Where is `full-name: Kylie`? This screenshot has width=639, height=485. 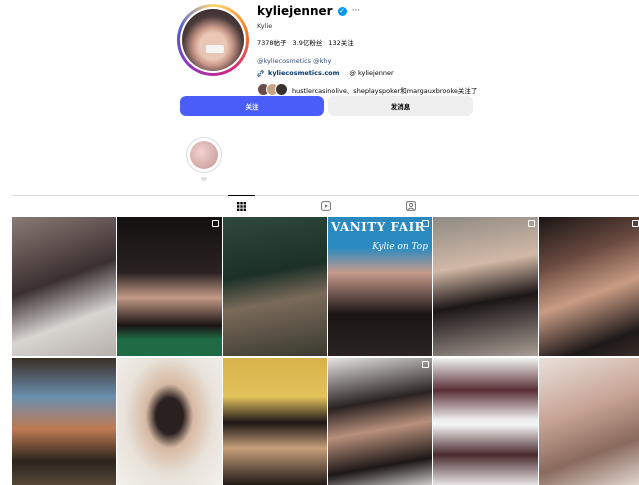 full-name: Kylie is located at coordinates (265, 26).